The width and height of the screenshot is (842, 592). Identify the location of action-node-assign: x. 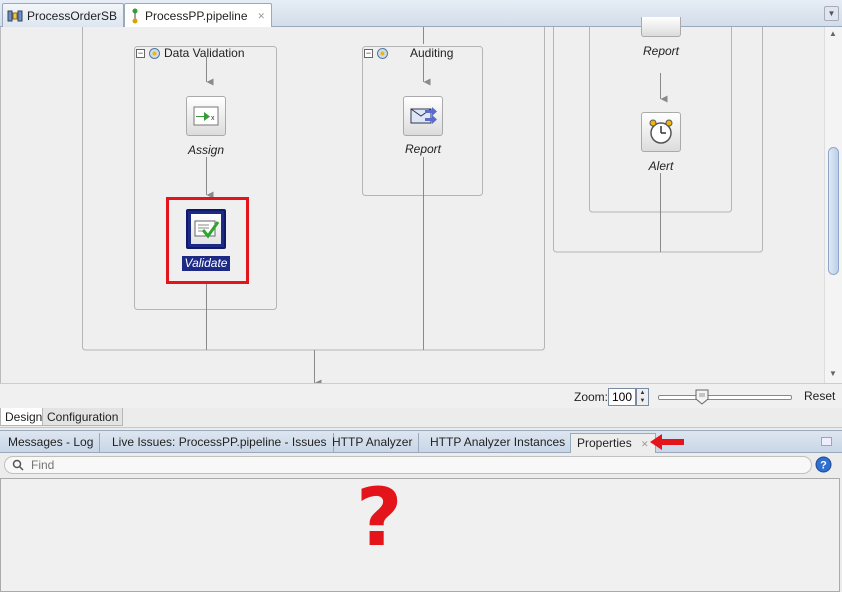
(206, 116).